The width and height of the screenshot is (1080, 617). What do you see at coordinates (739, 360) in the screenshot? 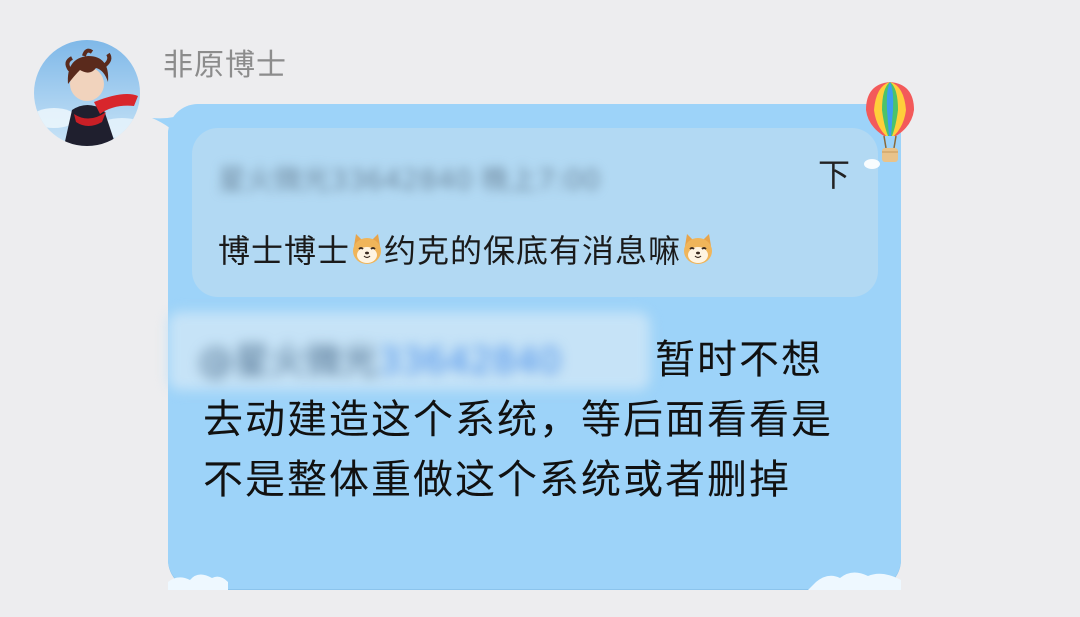
I see `message-text-line1: 暂时不想` at bounding box center [739, 360].